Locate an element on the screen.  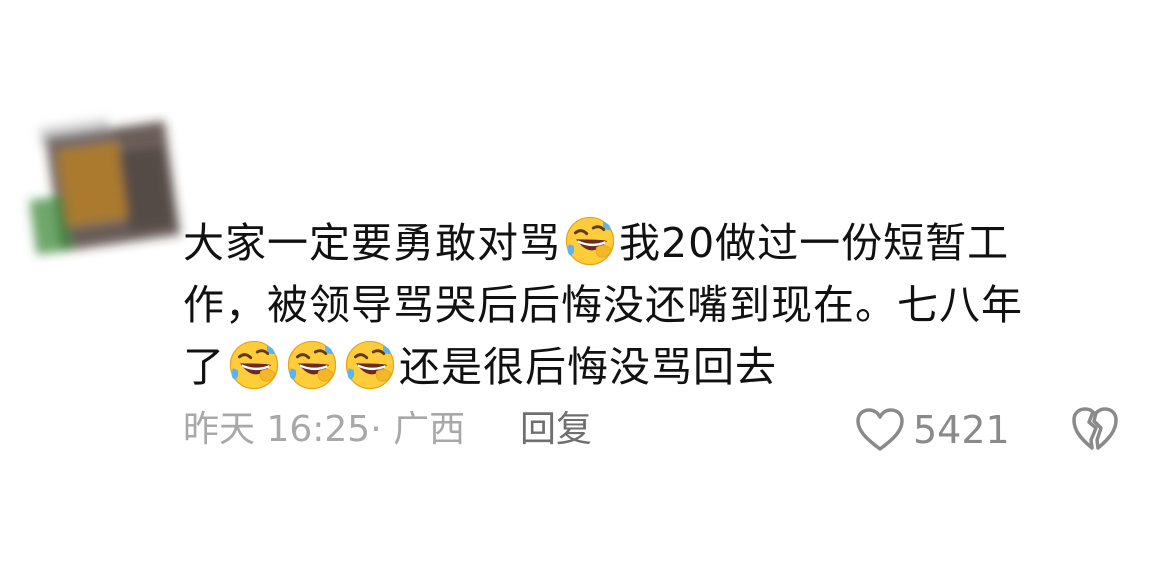
like-count: 5421 is located at coordinates (961, 430).